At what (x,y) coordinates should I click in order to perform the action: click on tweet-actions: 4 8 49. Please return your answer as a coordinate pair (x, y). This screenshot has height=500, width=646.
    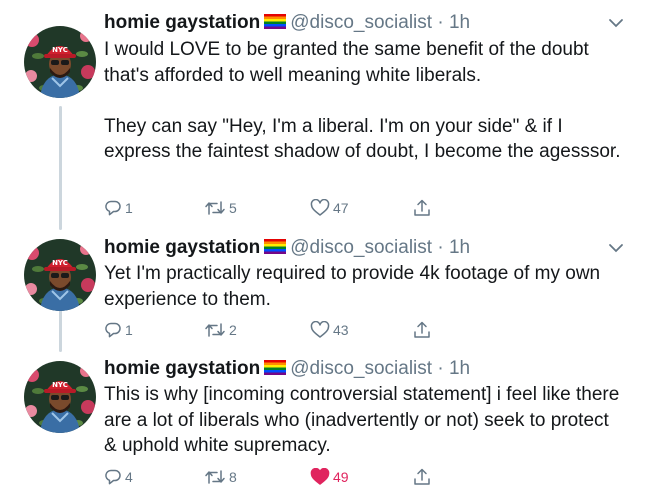
    Looking at the image, I should click on (274, 477).